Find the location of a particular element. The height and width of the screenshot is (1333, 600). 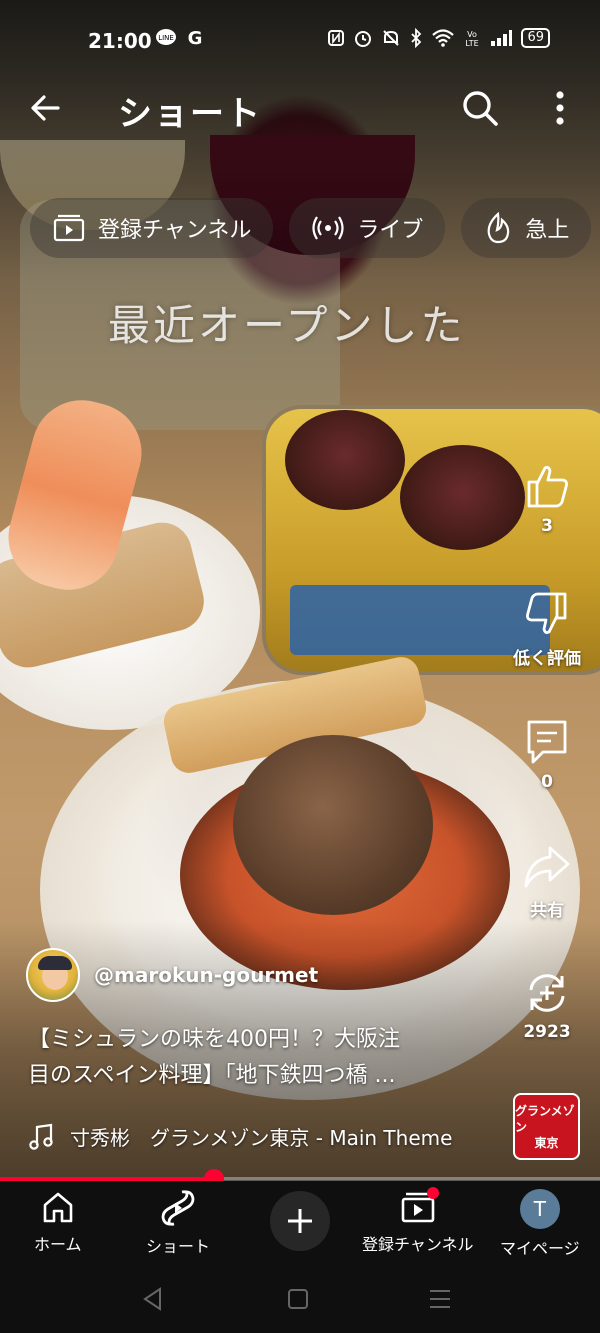

music-thumbnail: グランメゾン 東京 is located at coordinates (546, 1126).